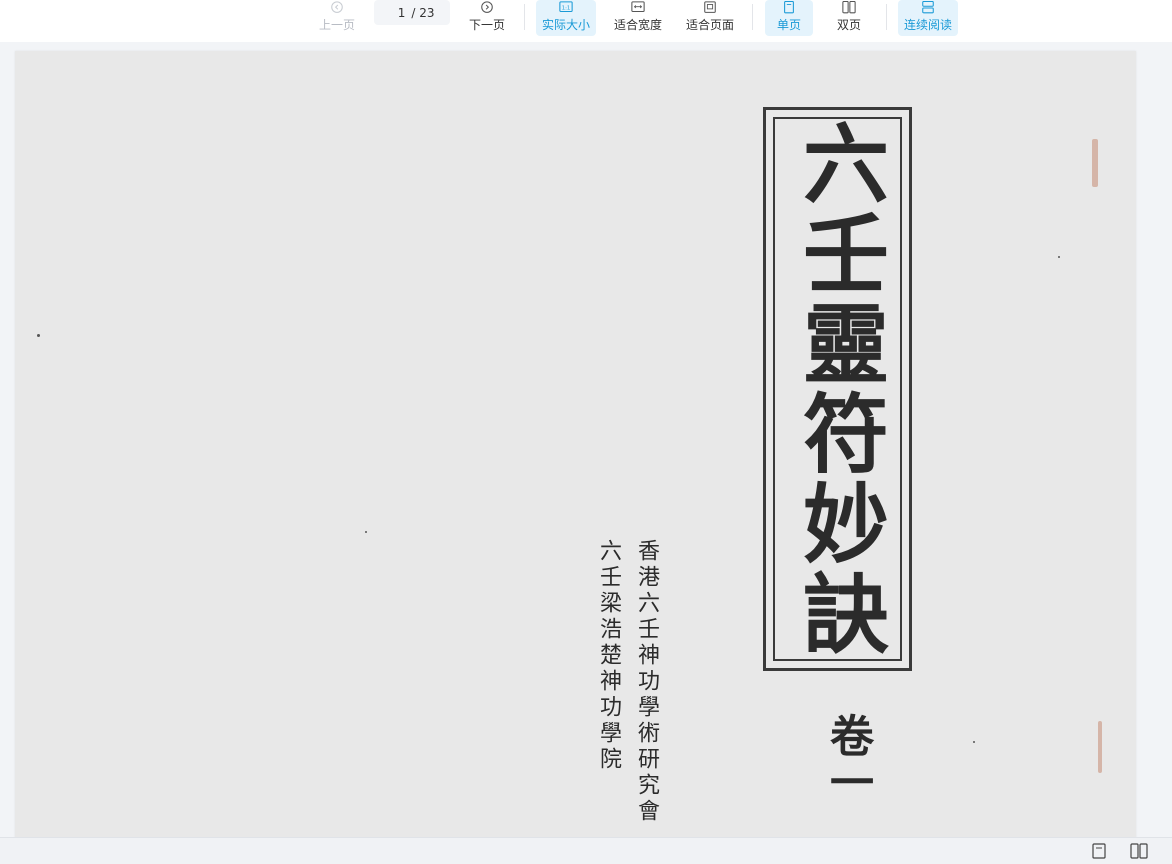 The image size is (1172, 864). I want to click on single-page-icon, so click(789, 7).